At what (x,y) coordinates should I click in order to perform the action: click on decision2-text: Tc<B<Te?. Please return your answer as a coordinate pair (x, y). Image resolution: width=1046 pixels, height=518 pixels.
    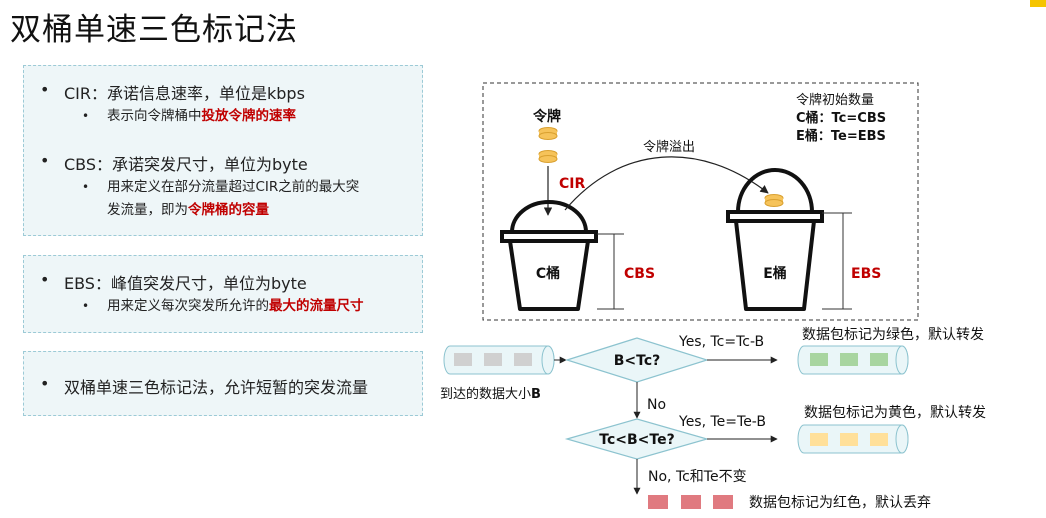
    Looking at the image, I should click on (636, 440).